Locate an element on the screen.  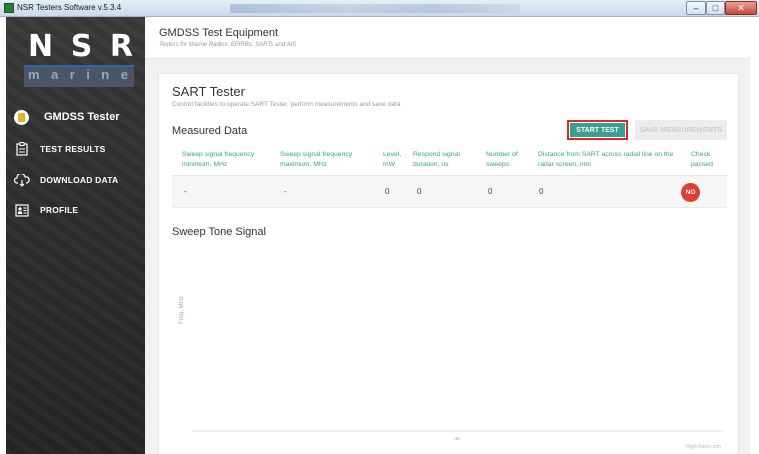
column-header: Number of sweeps is located at coordinates (502, 159).